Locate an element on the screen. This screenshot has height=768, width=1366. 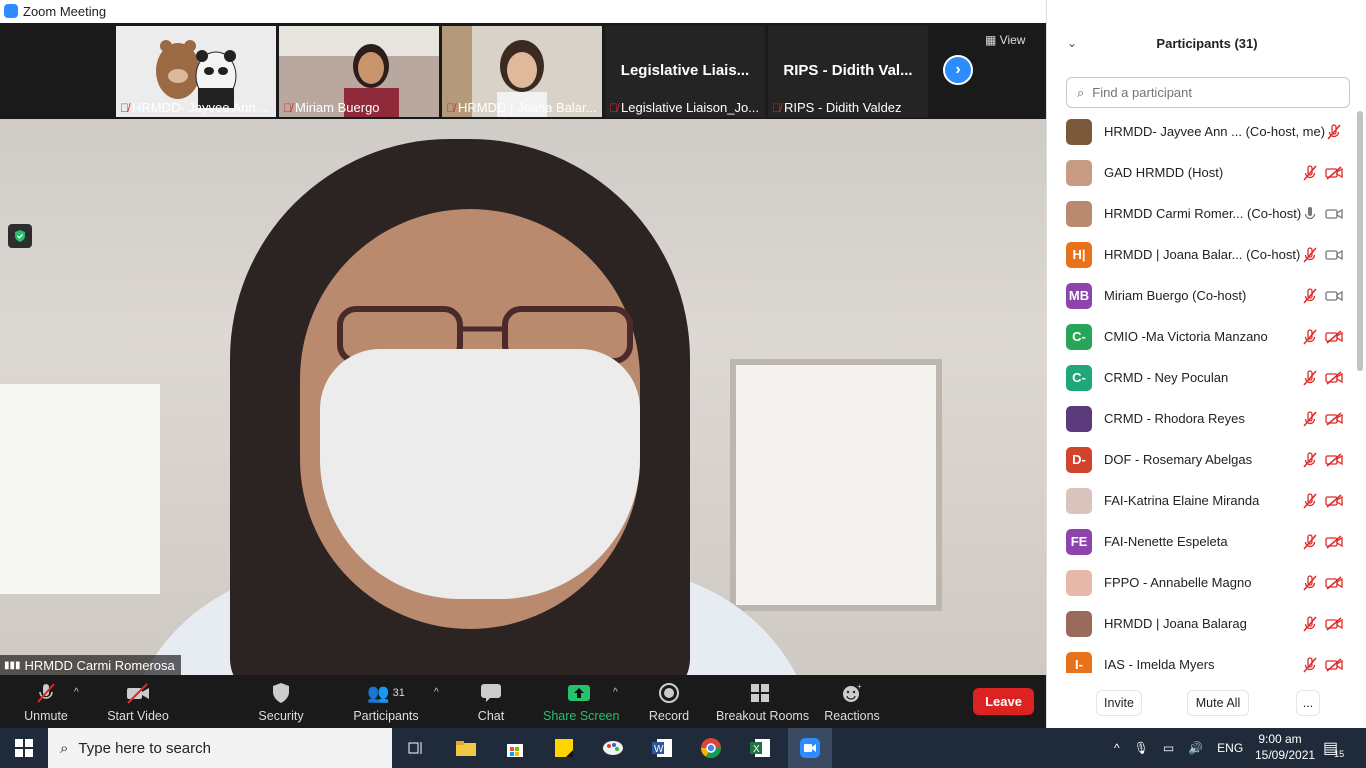
avatar: C- is located at coordinates (1079, 377).